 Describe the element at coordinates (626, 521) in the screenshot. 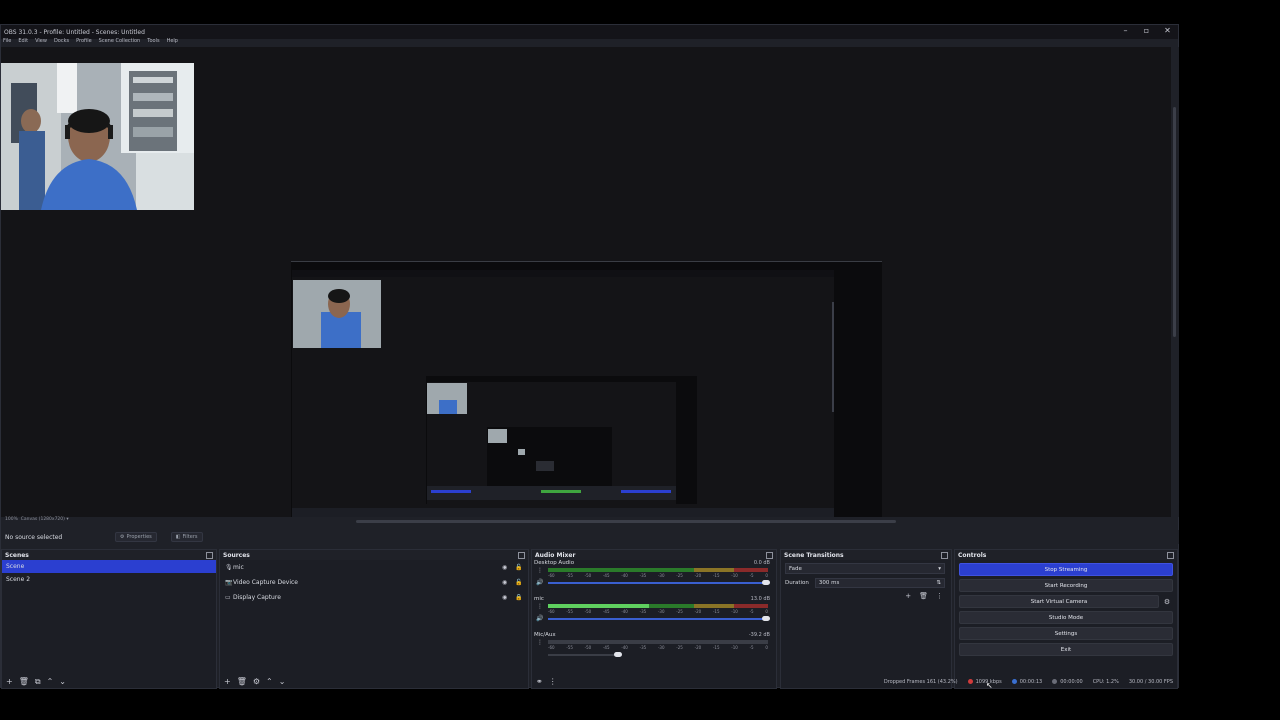

I see `preview-horizontal-scrollbar` at that location.